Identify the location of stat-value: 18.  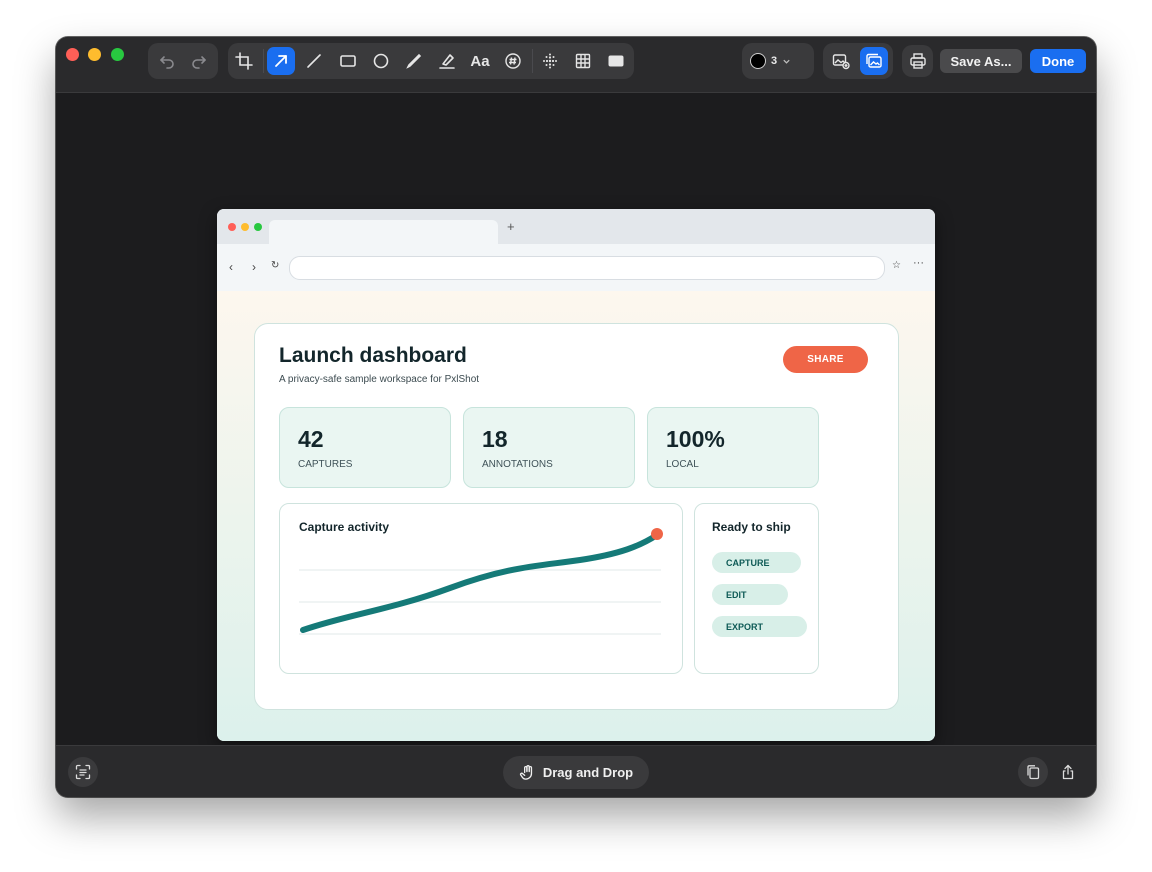
(495, 439).